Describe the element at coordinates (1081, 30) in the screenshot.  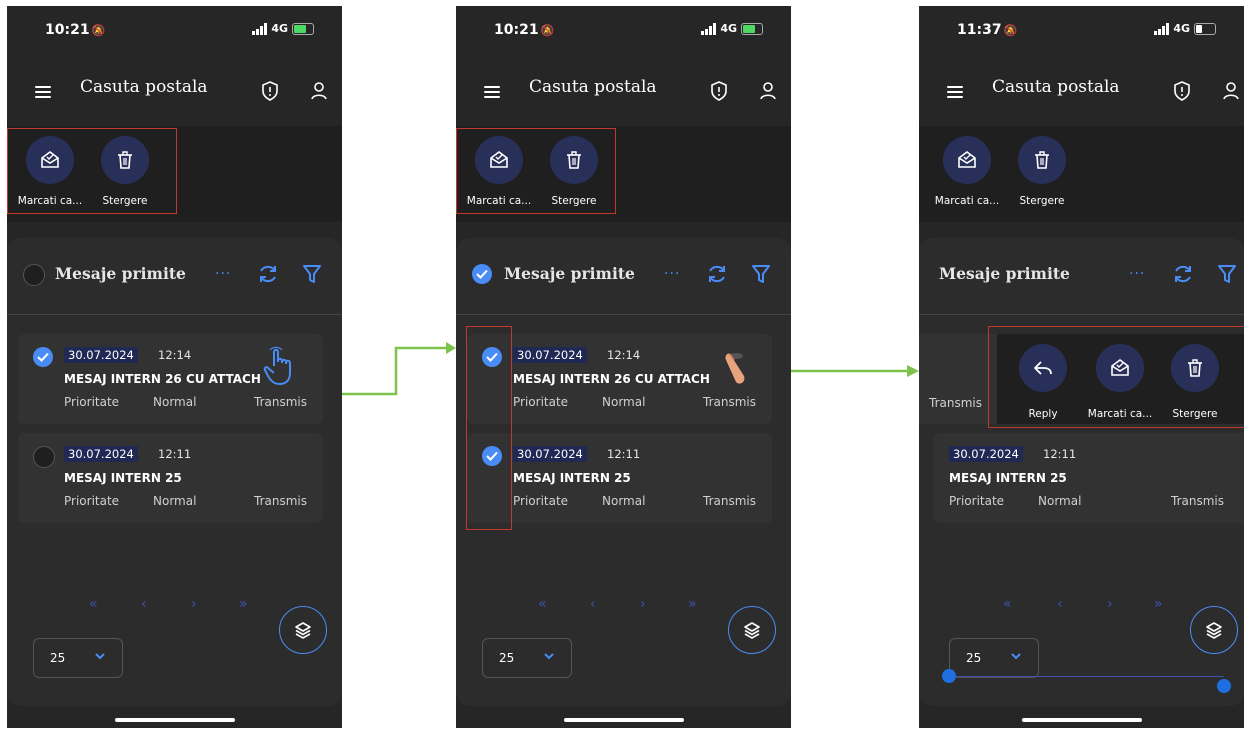
I see `status-bar: 11:37 🔕 4G` at that location.